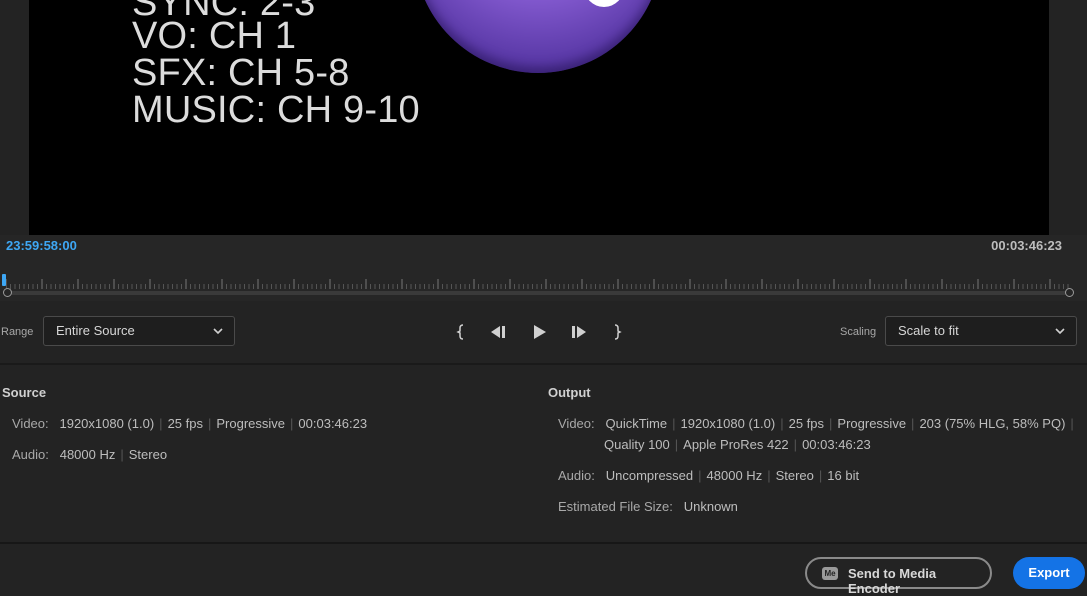  I want to click on output-size-value: Unknown, so click(710, 506).